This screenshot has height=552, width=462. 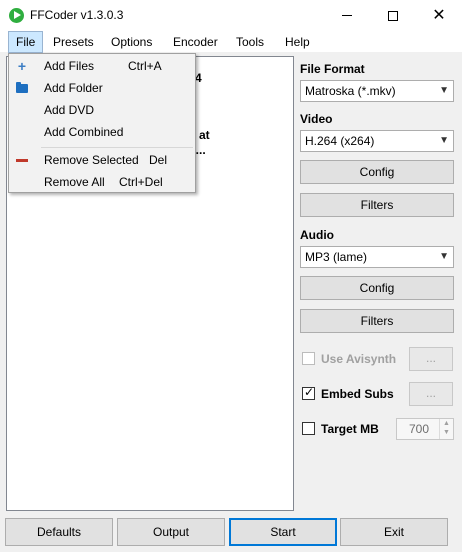 I want to click on close-button: ✕, so click(x=439, y=15).